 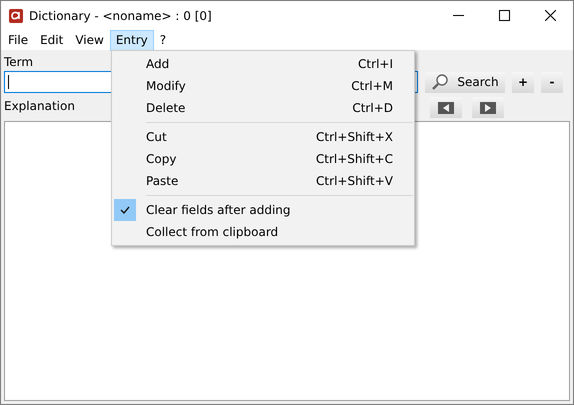 What do you see at coordinates (263, 108) in the screenshot?
I see `menu-entry: Delete Ctrl+D` at bounding box center [263, 108].